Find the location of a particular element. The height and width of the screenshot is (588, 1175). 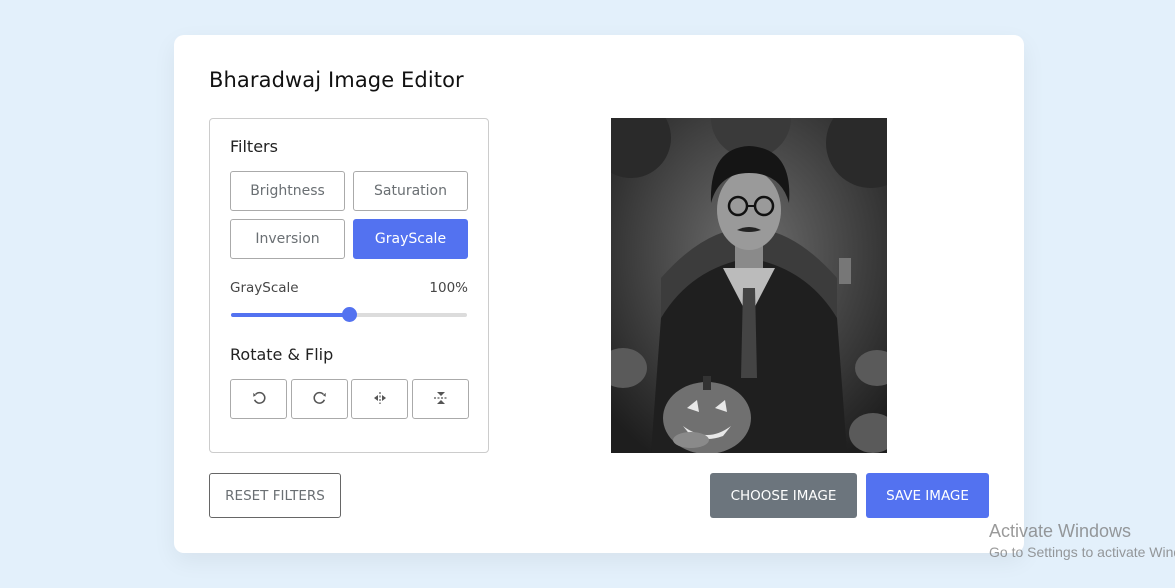

page-title: Bharadwaj Image Editor is located at coordinates (336, 80).